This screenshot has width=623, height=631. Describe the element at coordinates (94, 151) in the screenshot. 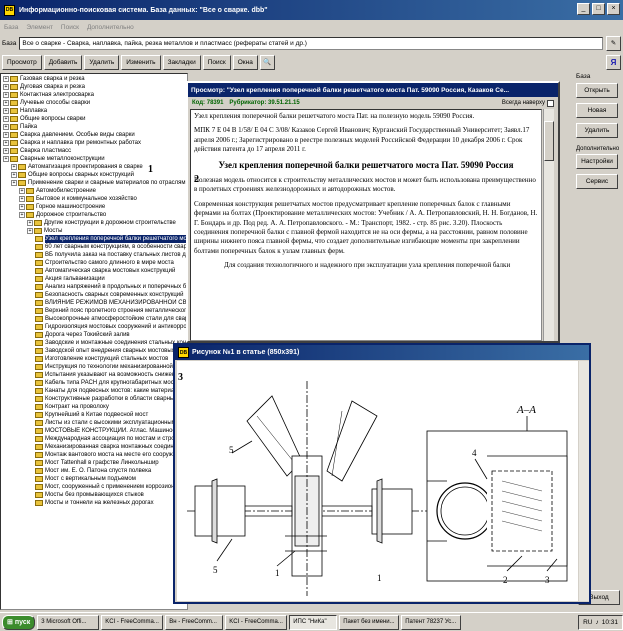

I see `tree-item: + Сварка пластмасс` at that location.